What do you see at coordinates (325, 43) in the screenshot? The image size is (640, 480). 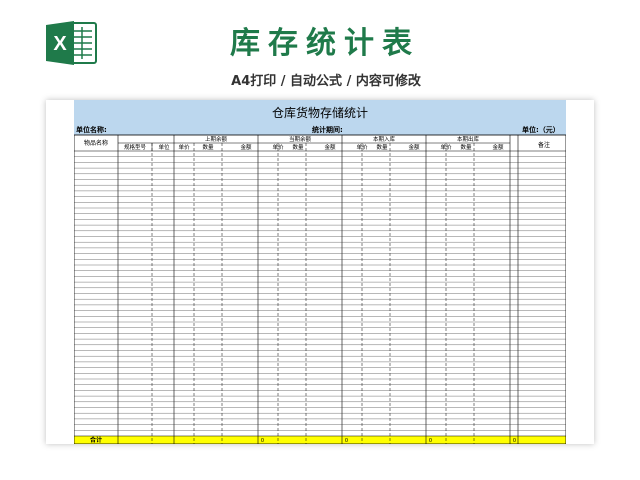 I see `page-title: 库存统计表` at bounding box center [325, 43].